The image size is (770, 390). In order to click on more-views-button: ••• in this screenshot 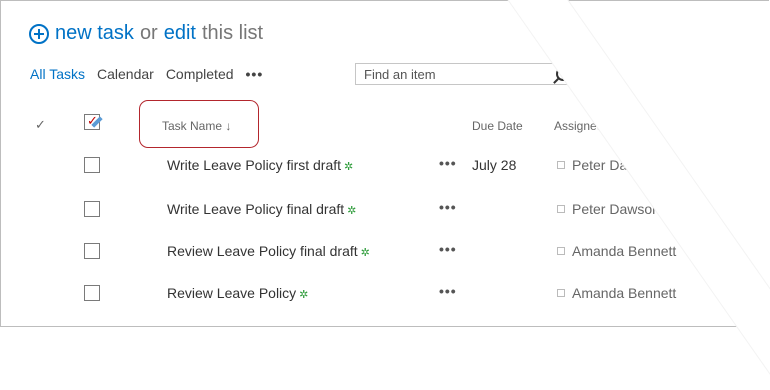, I will do `click(255, 74)`.